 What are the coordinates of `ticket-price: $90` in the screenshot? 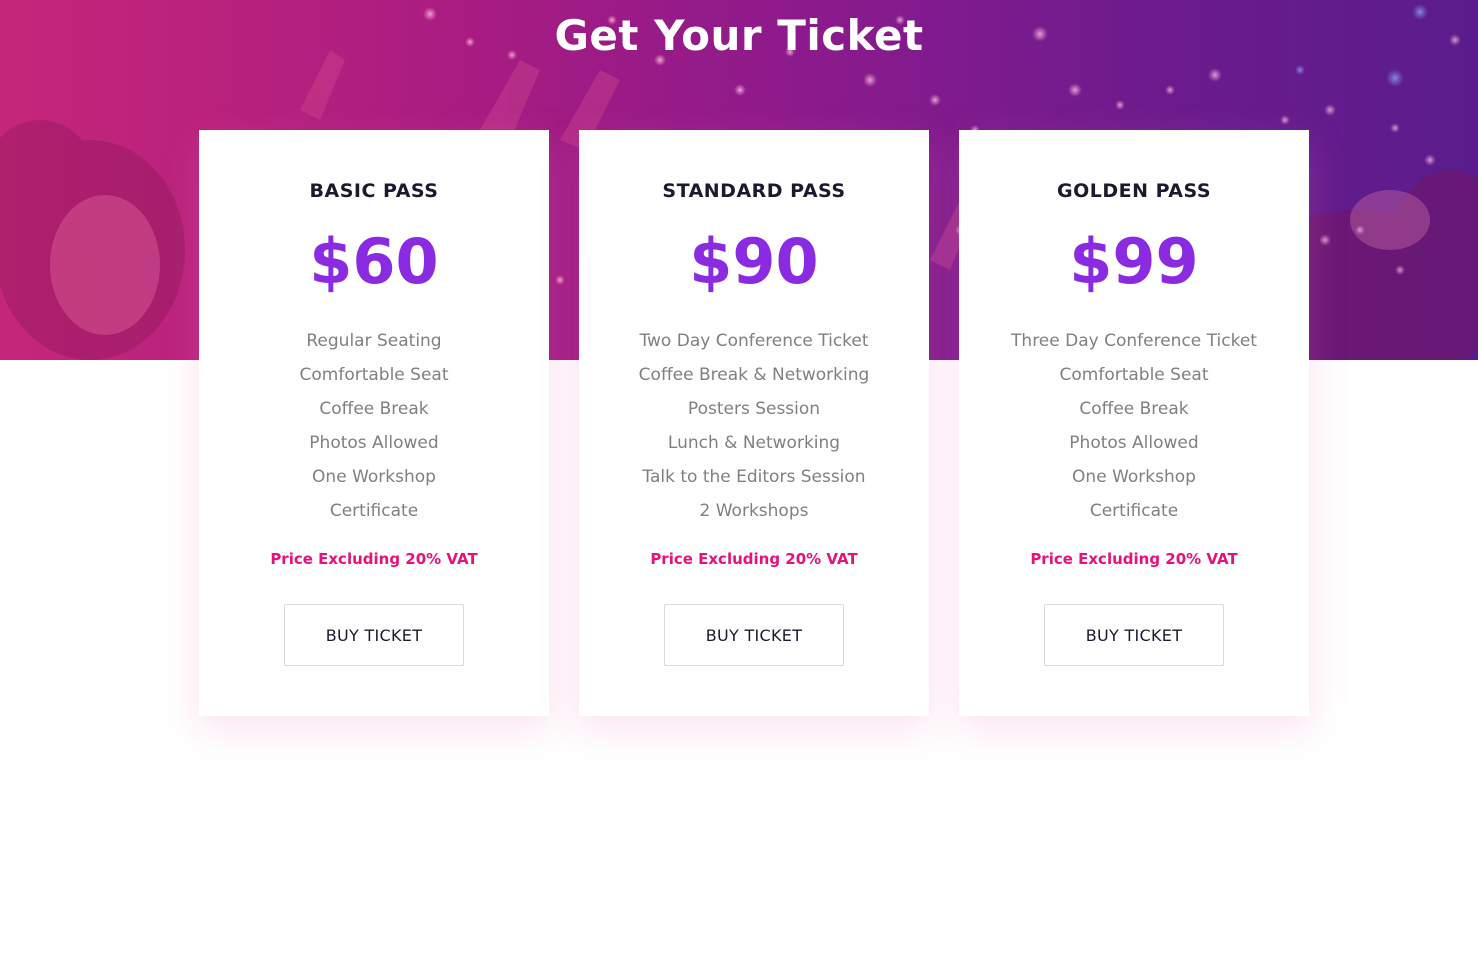 It's located at (754, 261).